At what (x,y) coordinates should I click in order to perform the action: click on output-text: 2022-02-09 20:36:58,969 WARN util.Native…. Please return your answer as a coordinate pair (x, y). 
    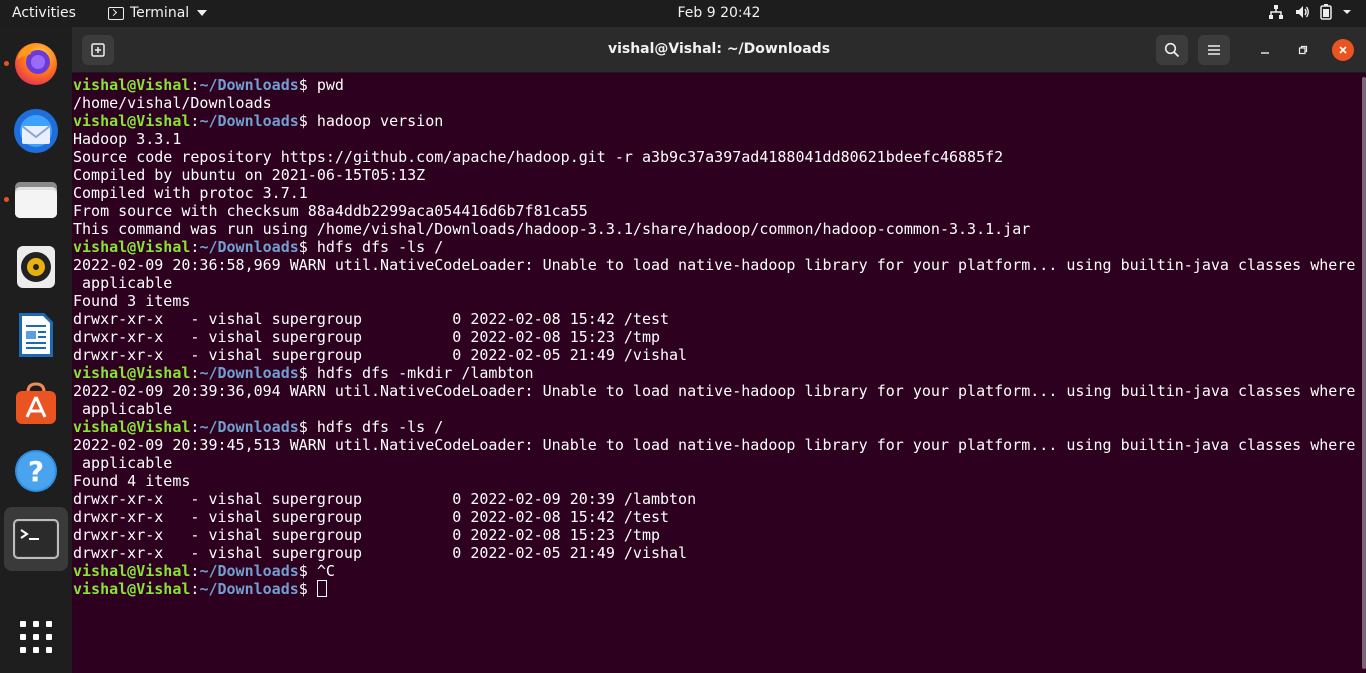
    Looking at the image, I should click on (714, 265).